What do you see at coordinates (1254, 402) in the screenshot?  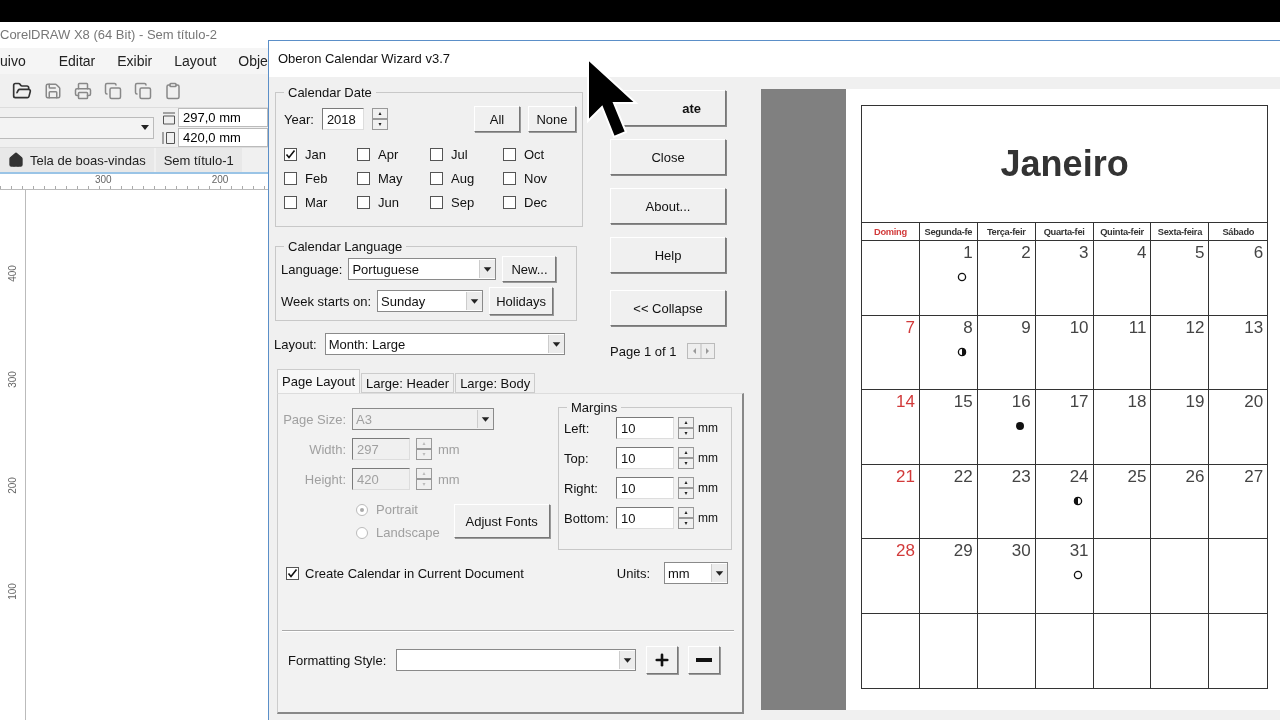 I see `day-number: 20` at bounding box center [1254, 402].